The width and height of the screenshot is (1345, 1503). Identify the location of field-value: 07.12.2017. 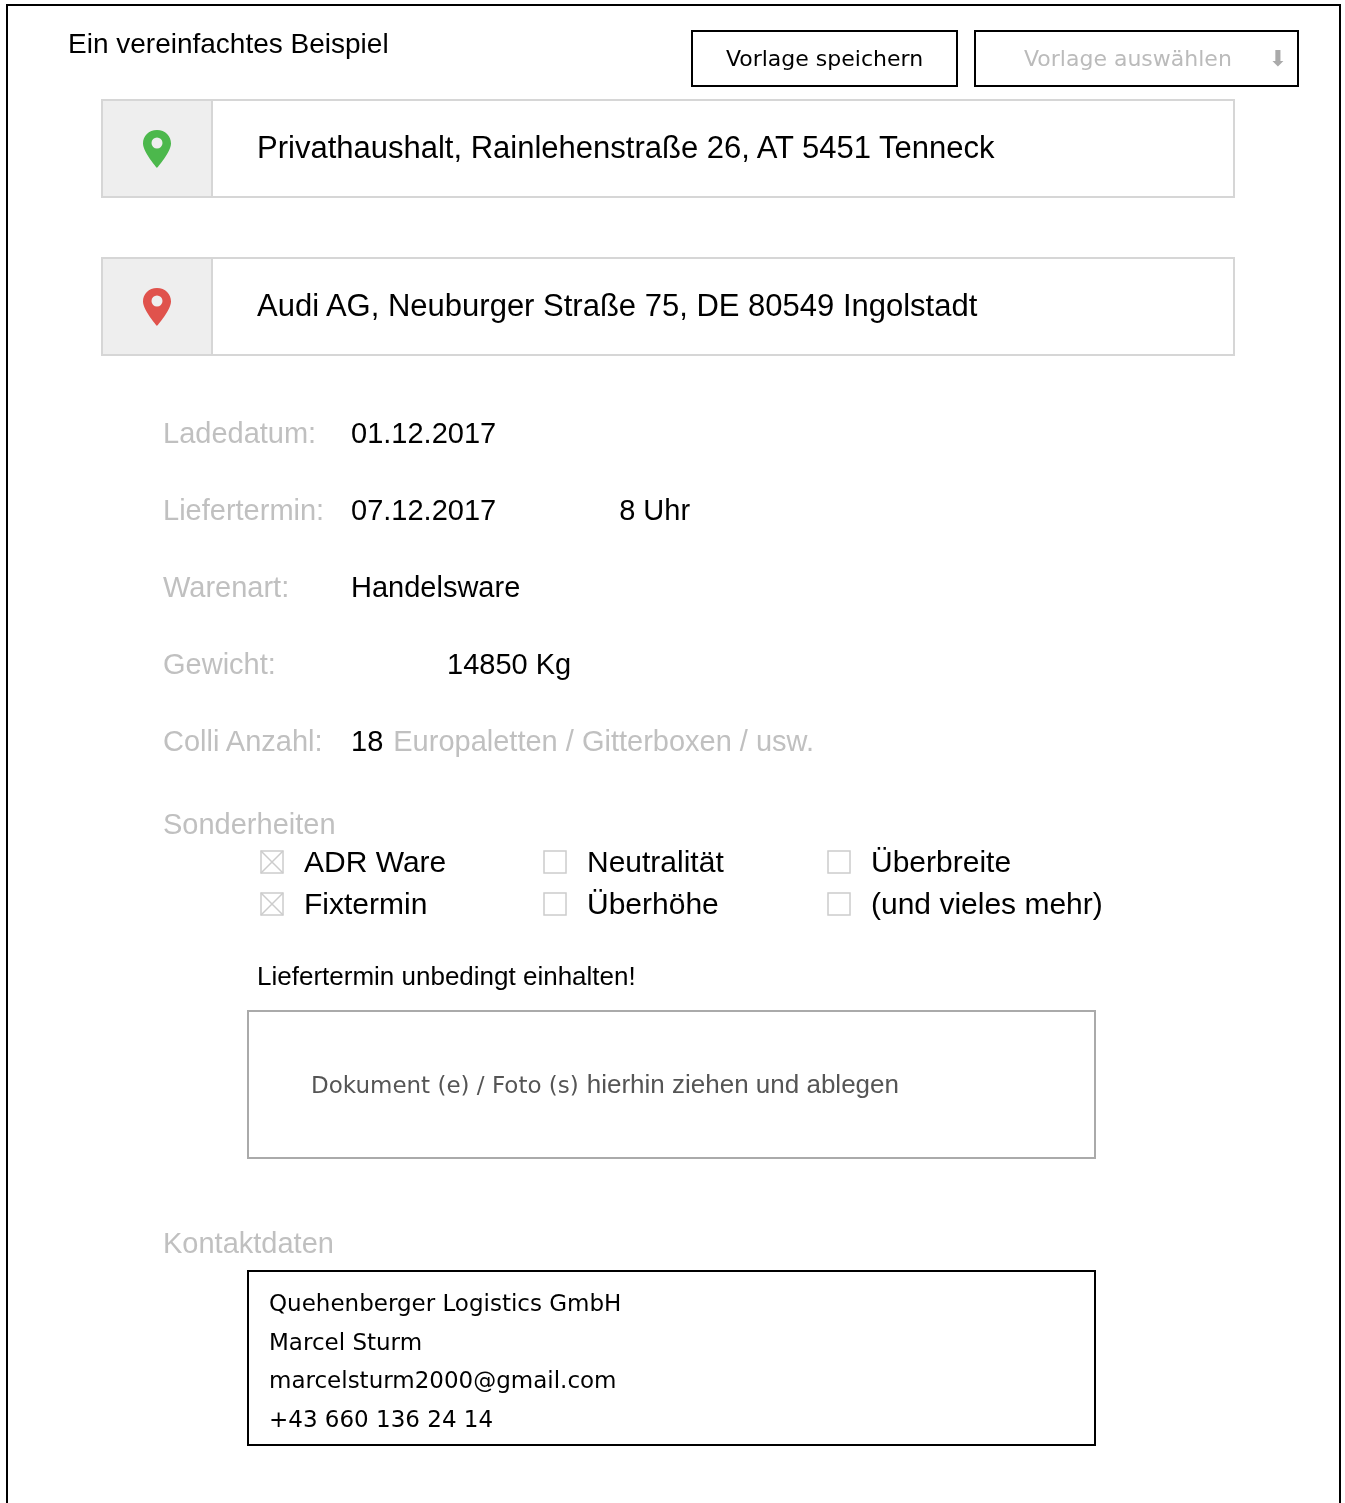
(424, 510).